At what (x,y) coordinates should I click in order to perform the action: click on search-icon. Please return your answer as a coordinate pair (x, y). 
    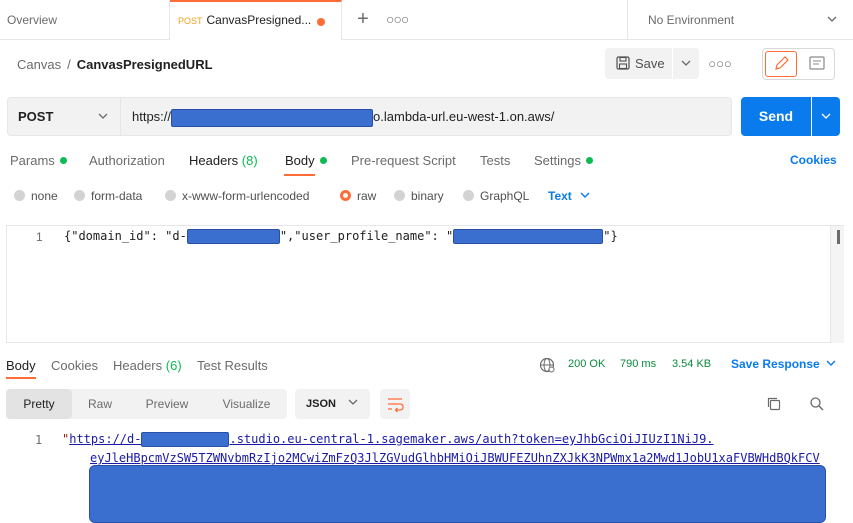
    Looking at the image, I should click on (817, 405).